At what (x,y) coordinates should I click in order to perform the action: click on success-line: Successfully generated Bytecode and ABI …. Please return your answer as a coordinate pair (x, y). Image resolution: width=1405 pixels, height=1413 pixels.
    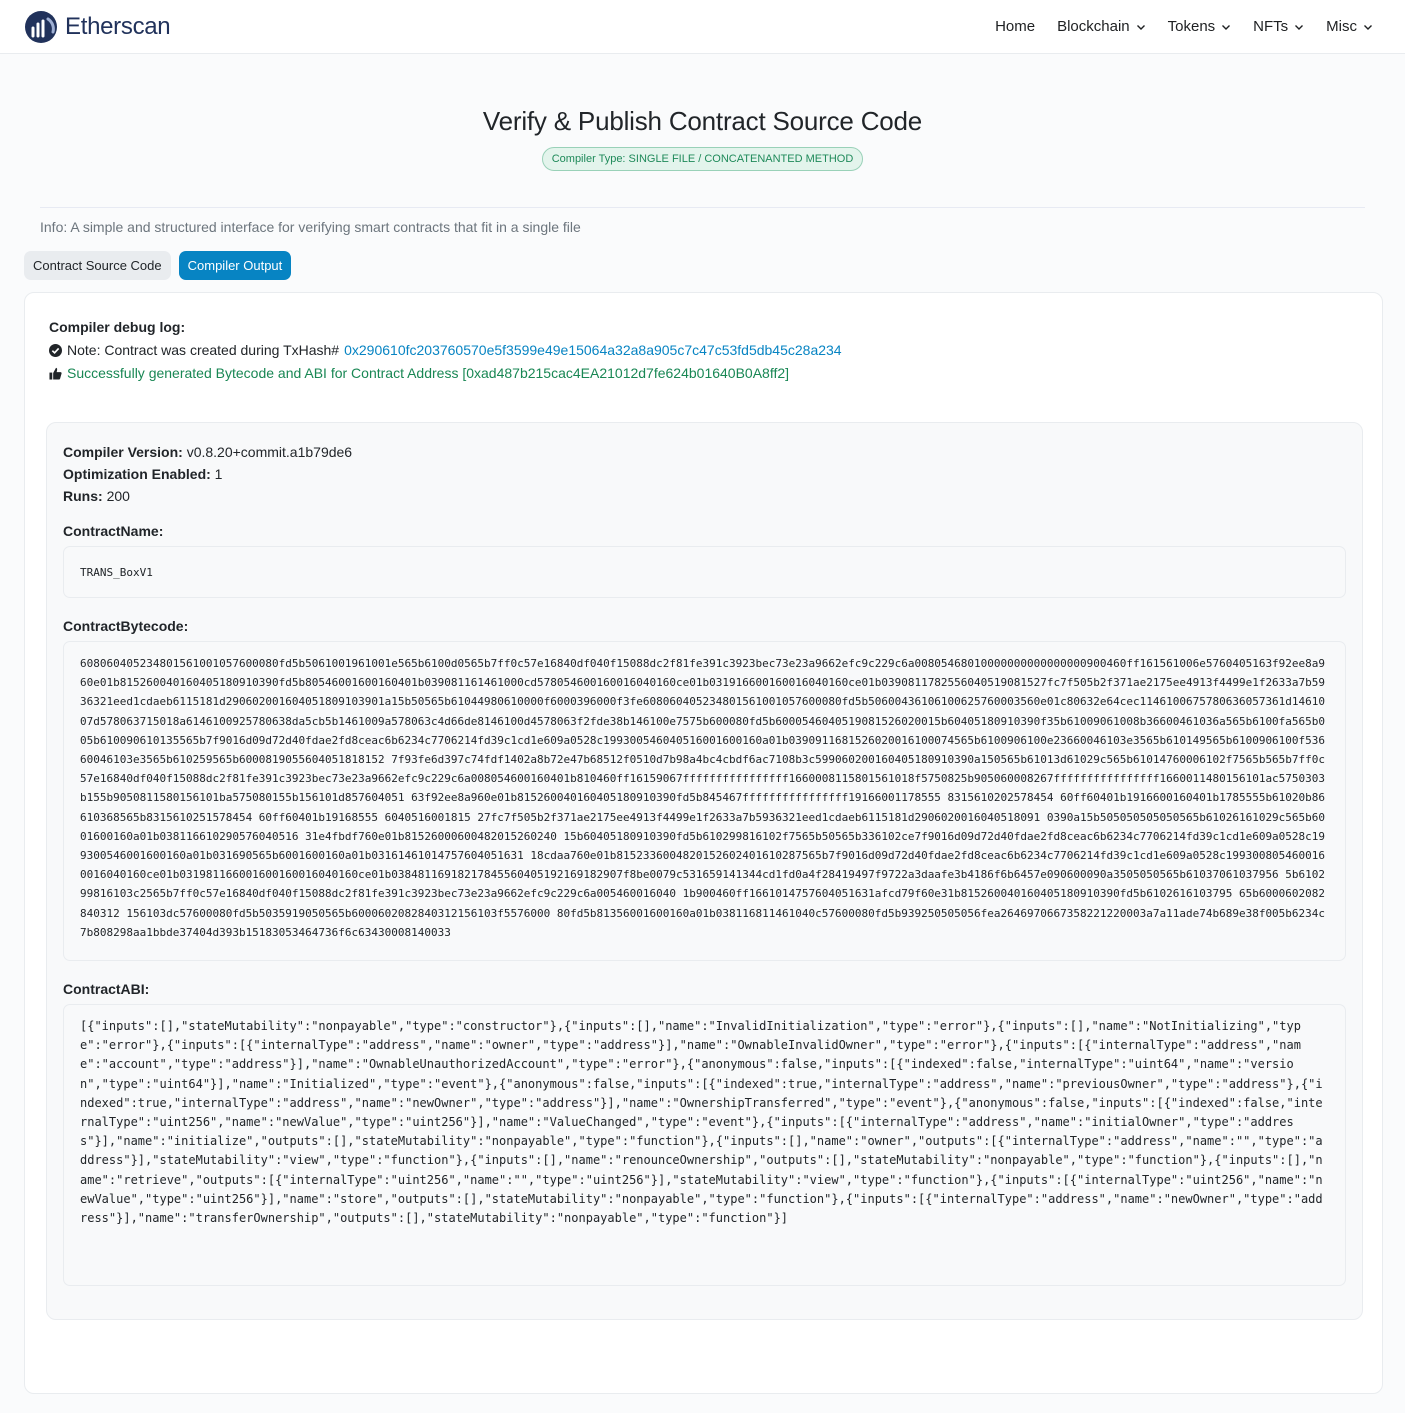
    Looking at the image, I should click on (705, 373).